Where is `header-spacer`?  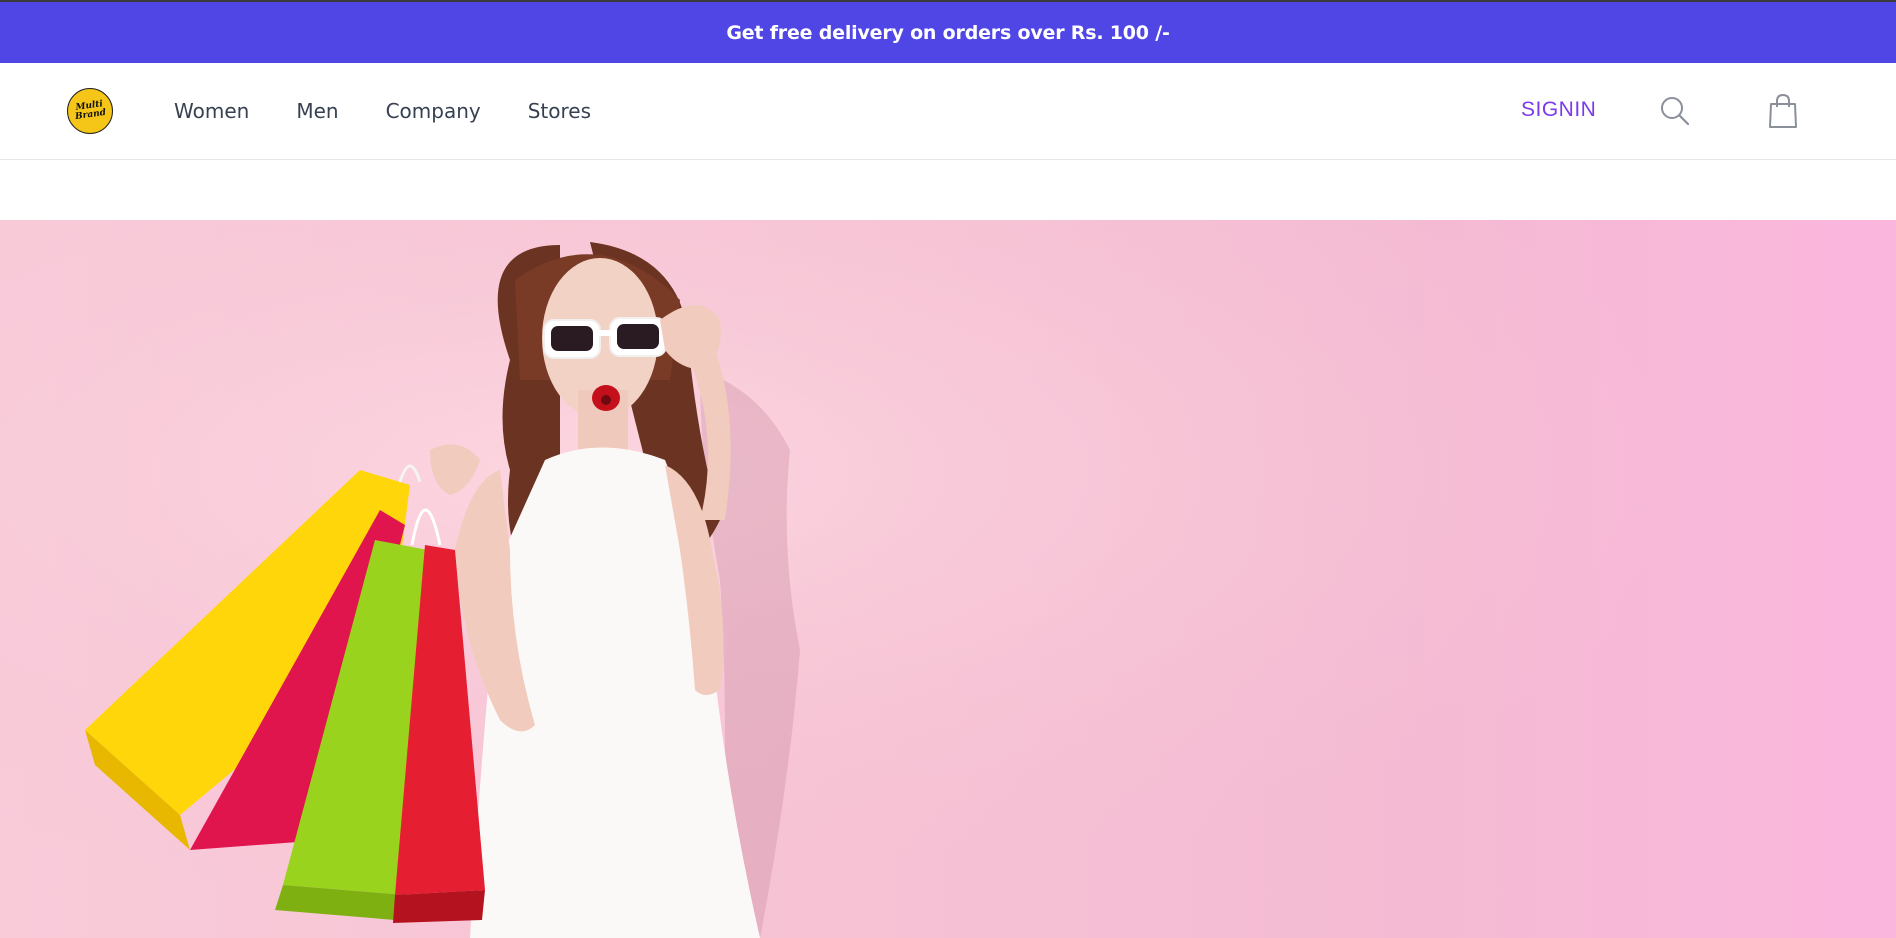
header-spacer is located at coordinates (948, 190).